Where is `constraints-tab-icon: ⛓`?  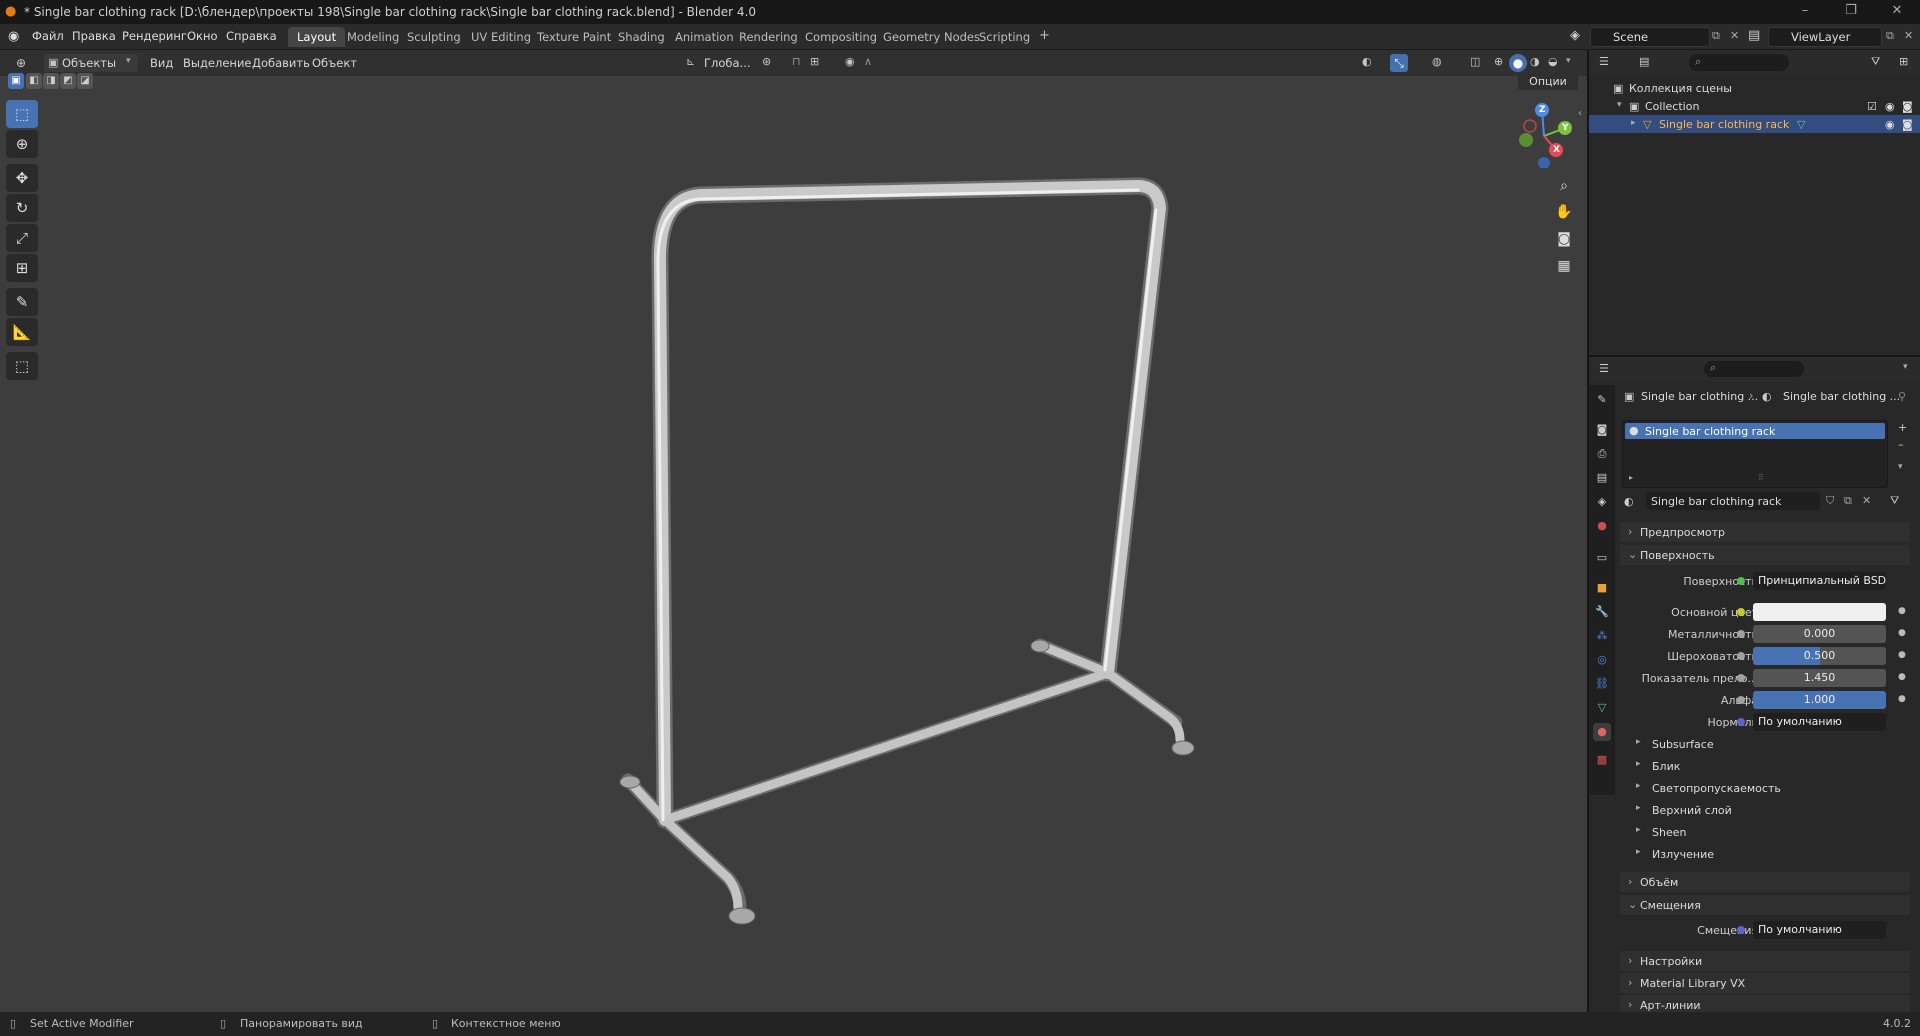 constraints-tab-icon: ⛓ is located at coordinates (1602, 684).